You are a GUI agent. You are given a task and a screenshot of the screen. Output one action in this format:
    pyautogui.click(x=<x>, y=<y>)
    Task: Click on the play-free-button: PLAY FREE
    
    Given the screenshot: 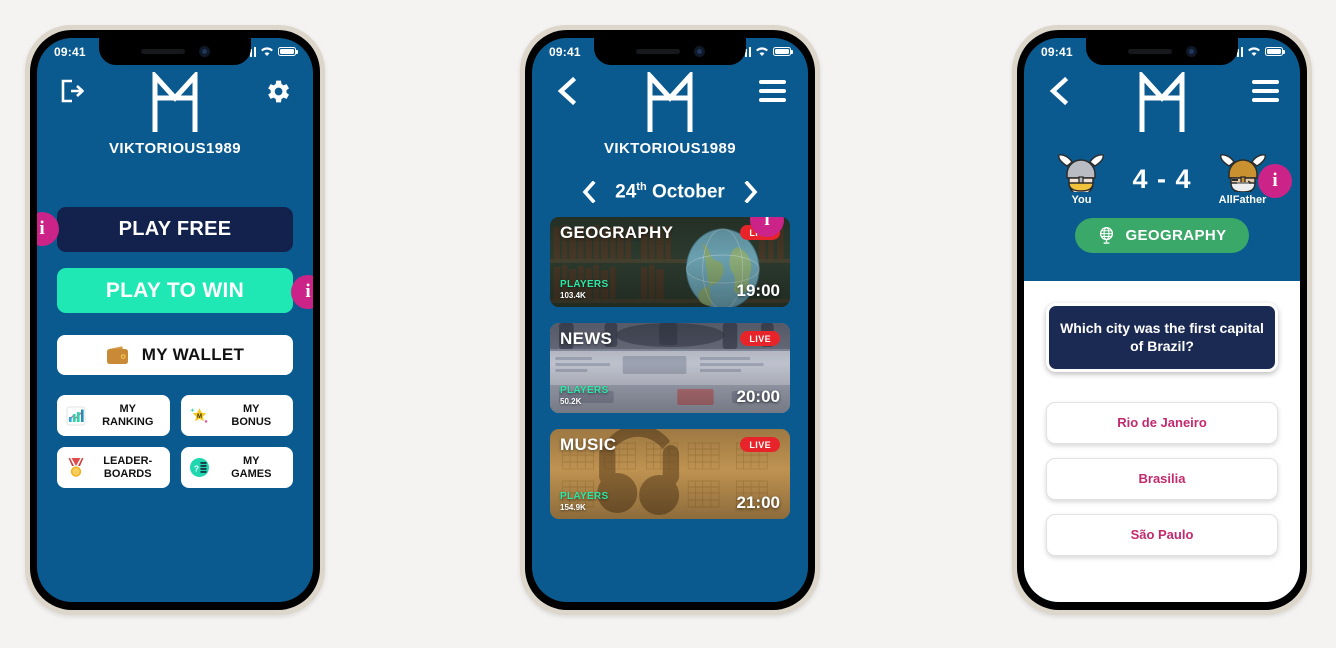 What is the action you would take?
    pyautogui.click(x=175, y=229)
    